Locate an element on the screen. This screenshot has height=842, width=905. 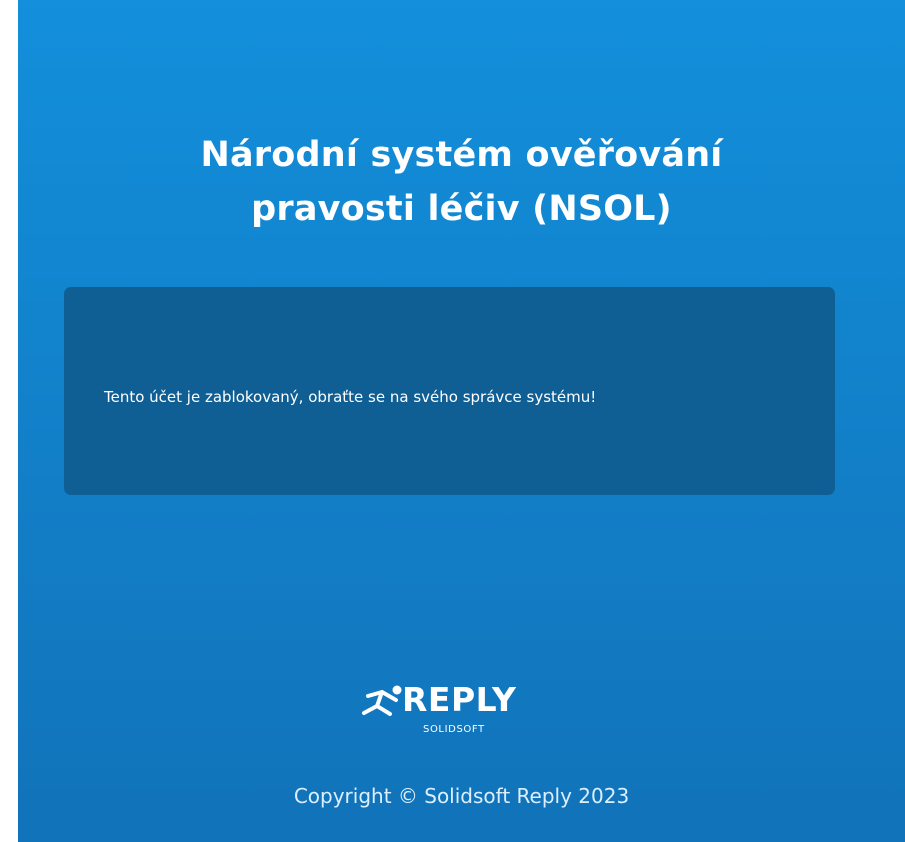
copyright-text: Copyright © Solidsoft Reply 2023 is located at coordinates (461, 796).